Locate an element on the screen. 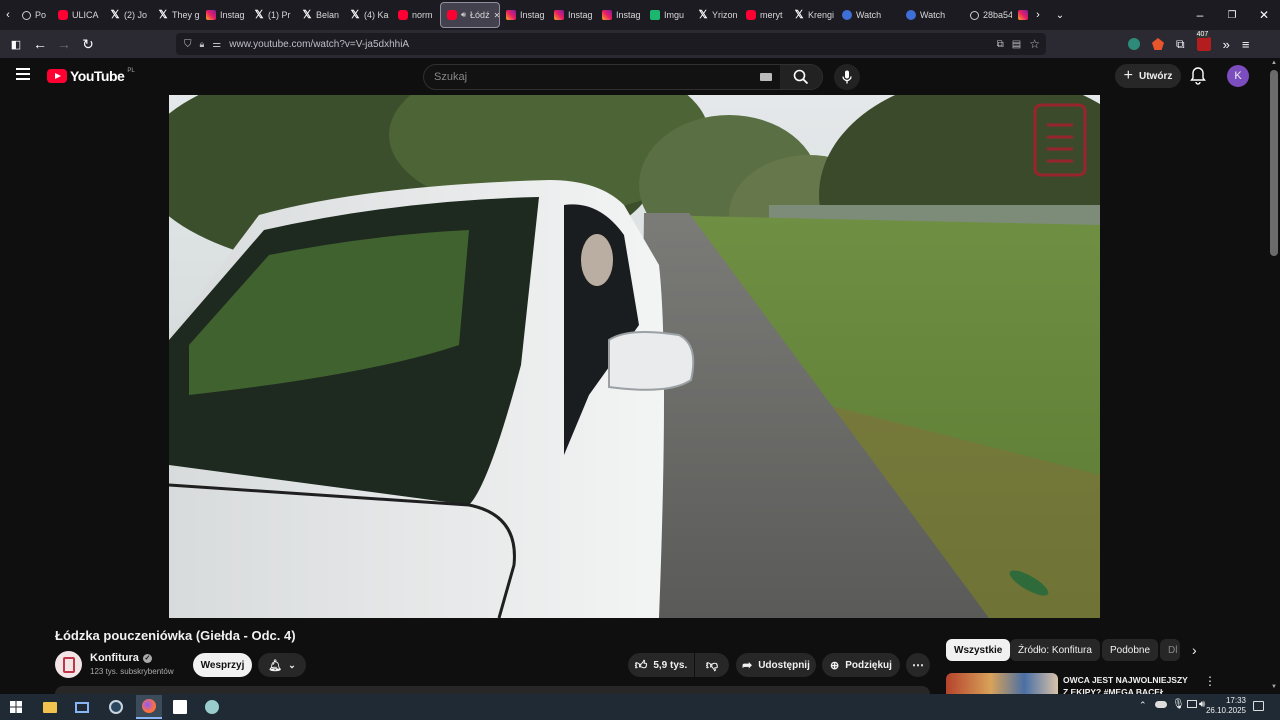 The height and width of the screenshot is (720, 1280). microphone-tray-icon: 🎙︎ is located at coordinates (1178, 704).